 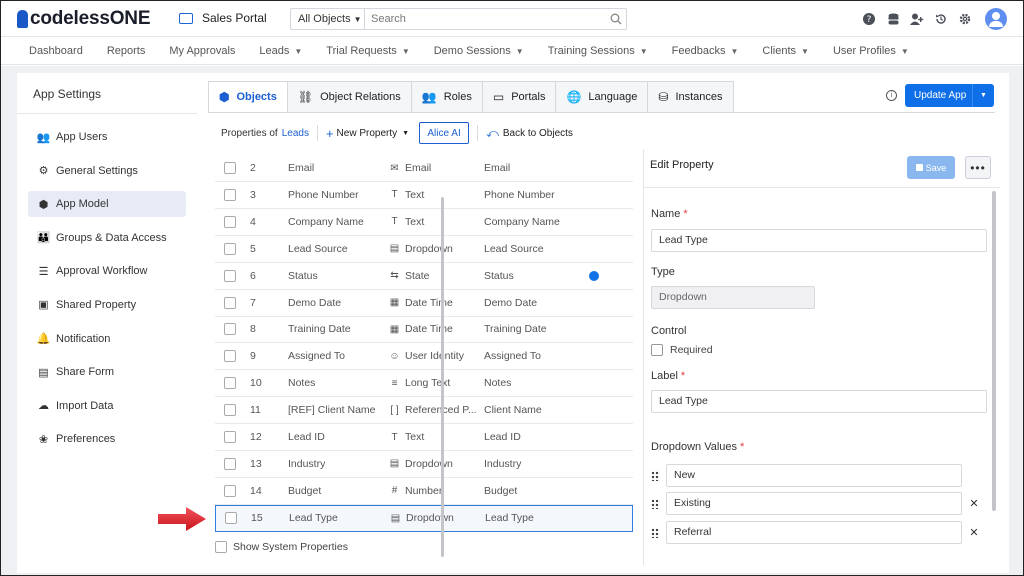 What do you see at coordinates (360, 97) in the screenshot?
I see `tab-label: Object Relations` at bounding box center [360, 97].